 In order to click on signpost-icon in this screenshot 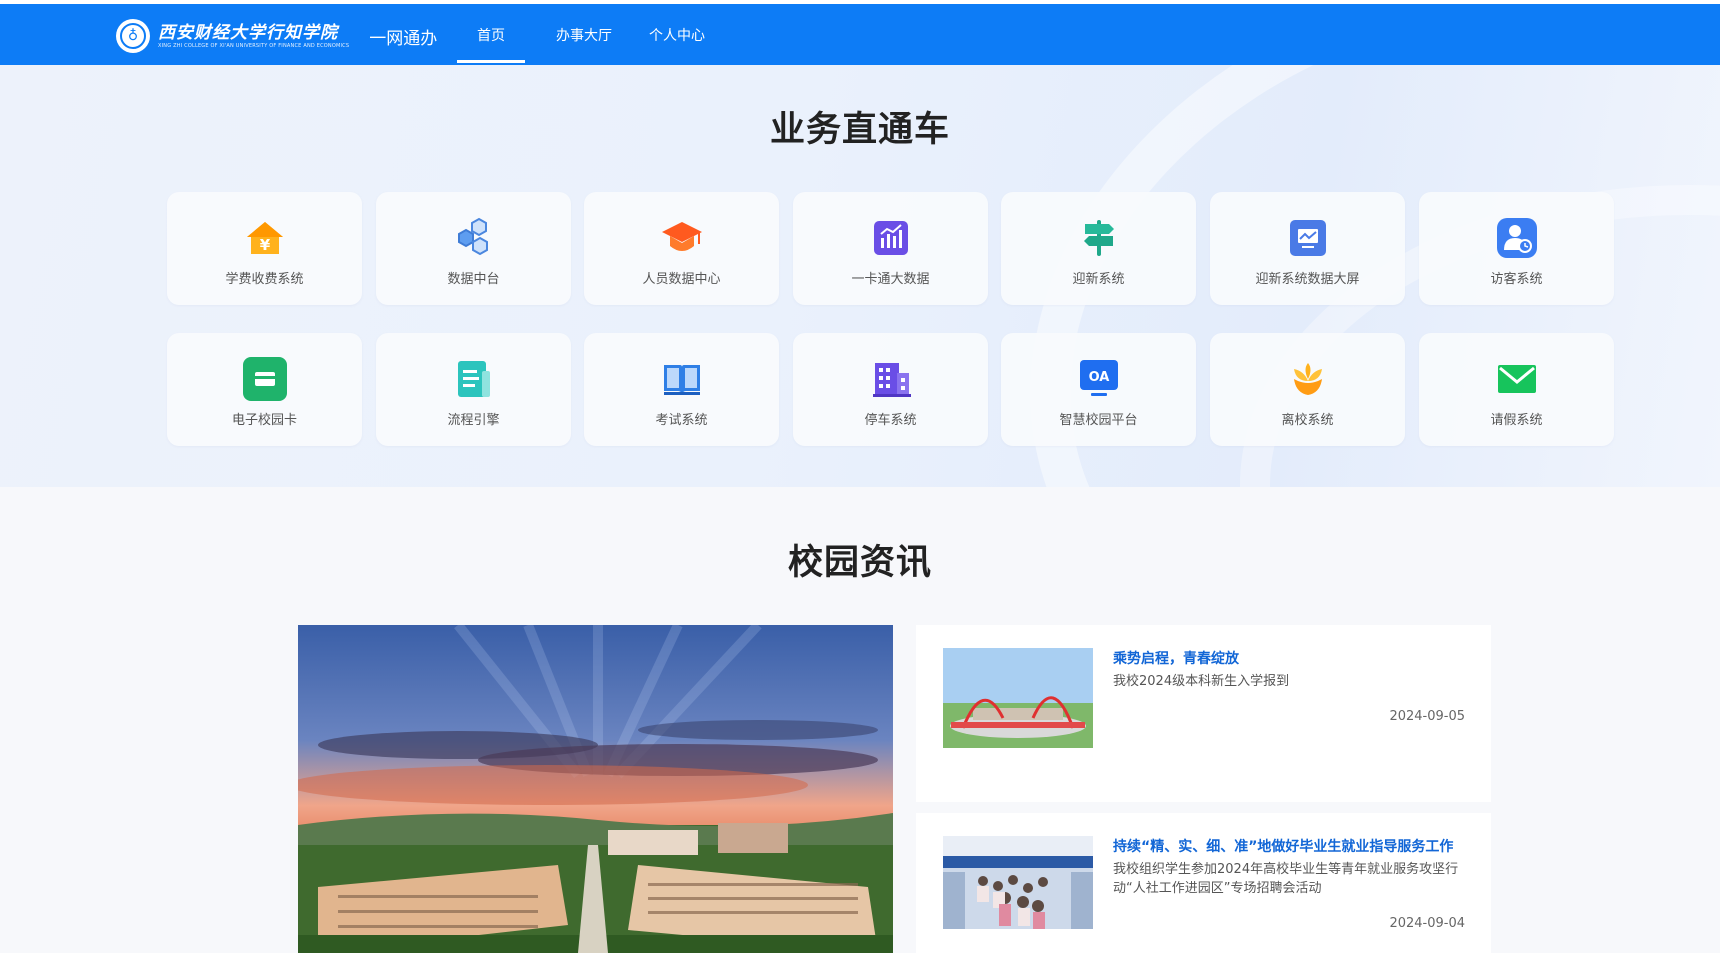, I will do `click(1099, 238)`.